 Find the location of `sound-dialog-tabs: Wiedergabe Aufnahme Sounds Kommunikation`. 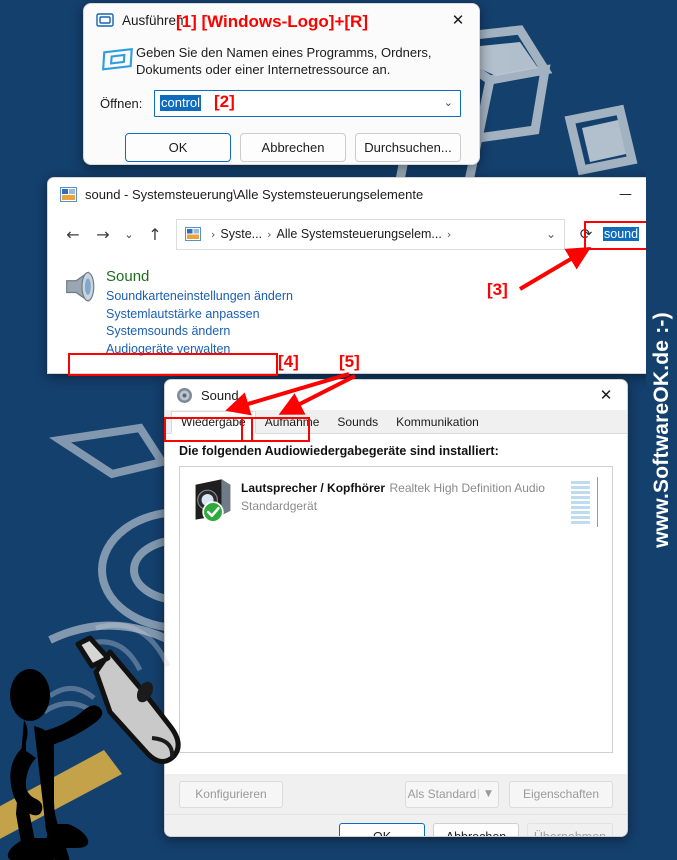

sound-dialog-tabs: Wiedergabe Aufnahme Sounds Kommunikation is located at coordinates (396, 422).